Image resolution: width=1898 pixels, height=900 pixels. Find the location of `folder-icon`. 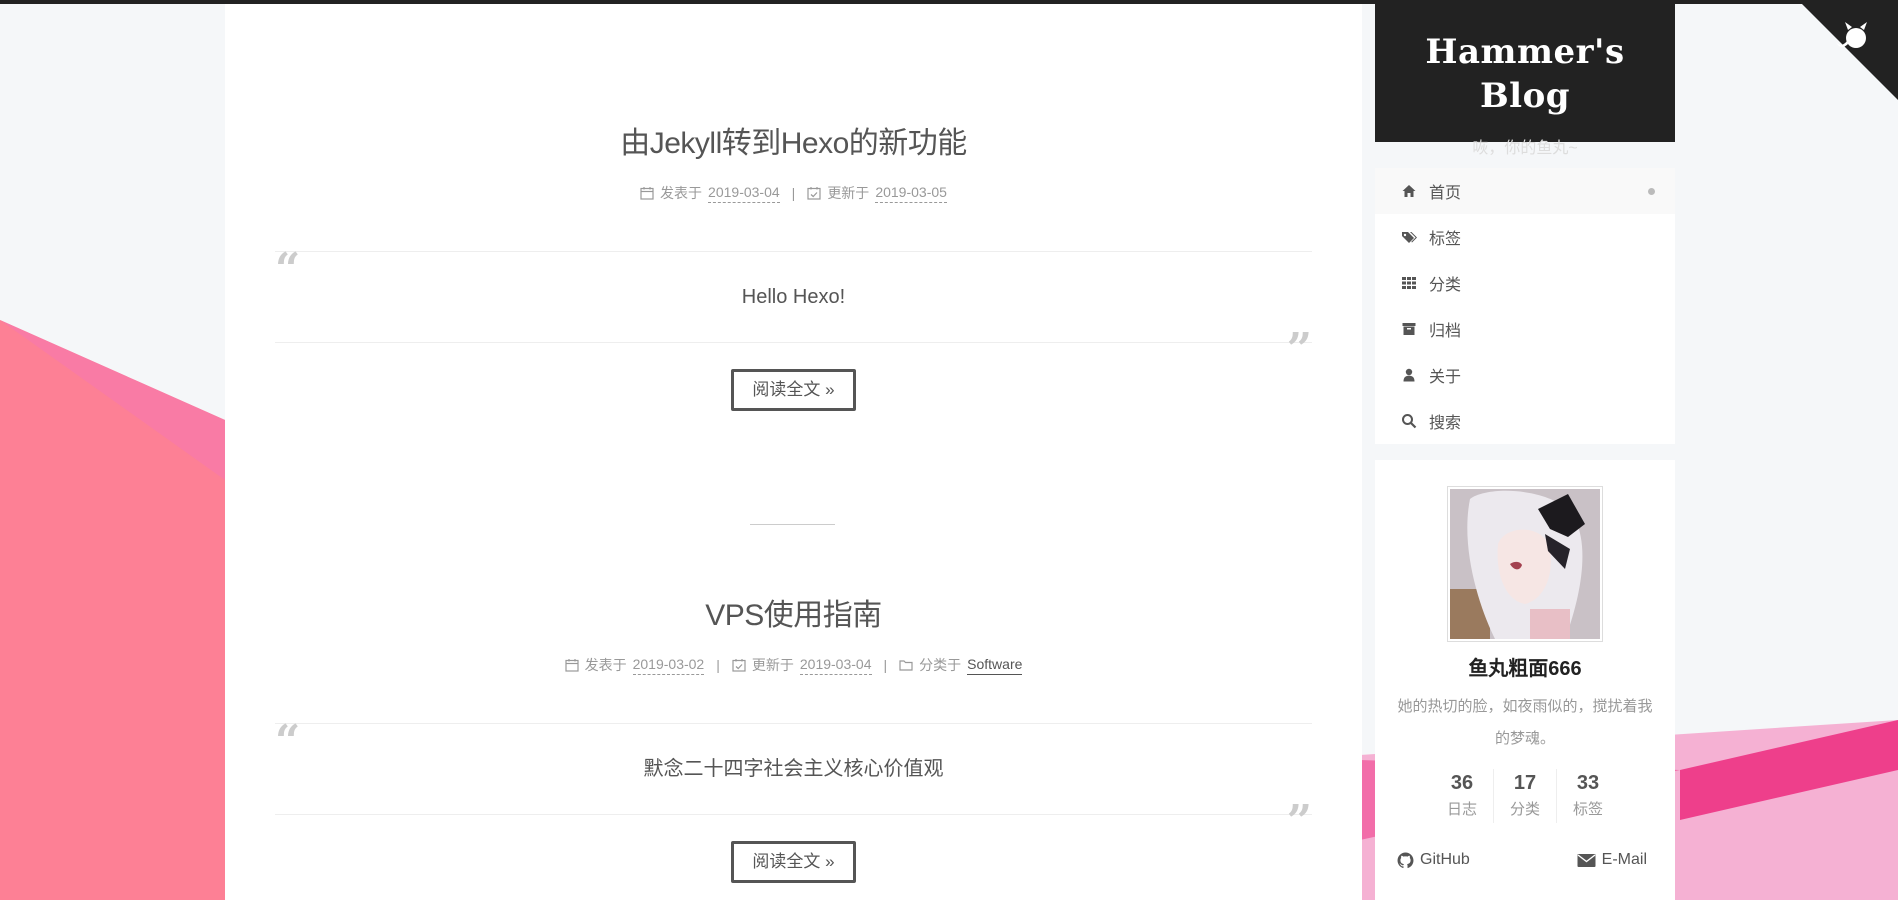

folder-icon is located at coordinates (906, 665).